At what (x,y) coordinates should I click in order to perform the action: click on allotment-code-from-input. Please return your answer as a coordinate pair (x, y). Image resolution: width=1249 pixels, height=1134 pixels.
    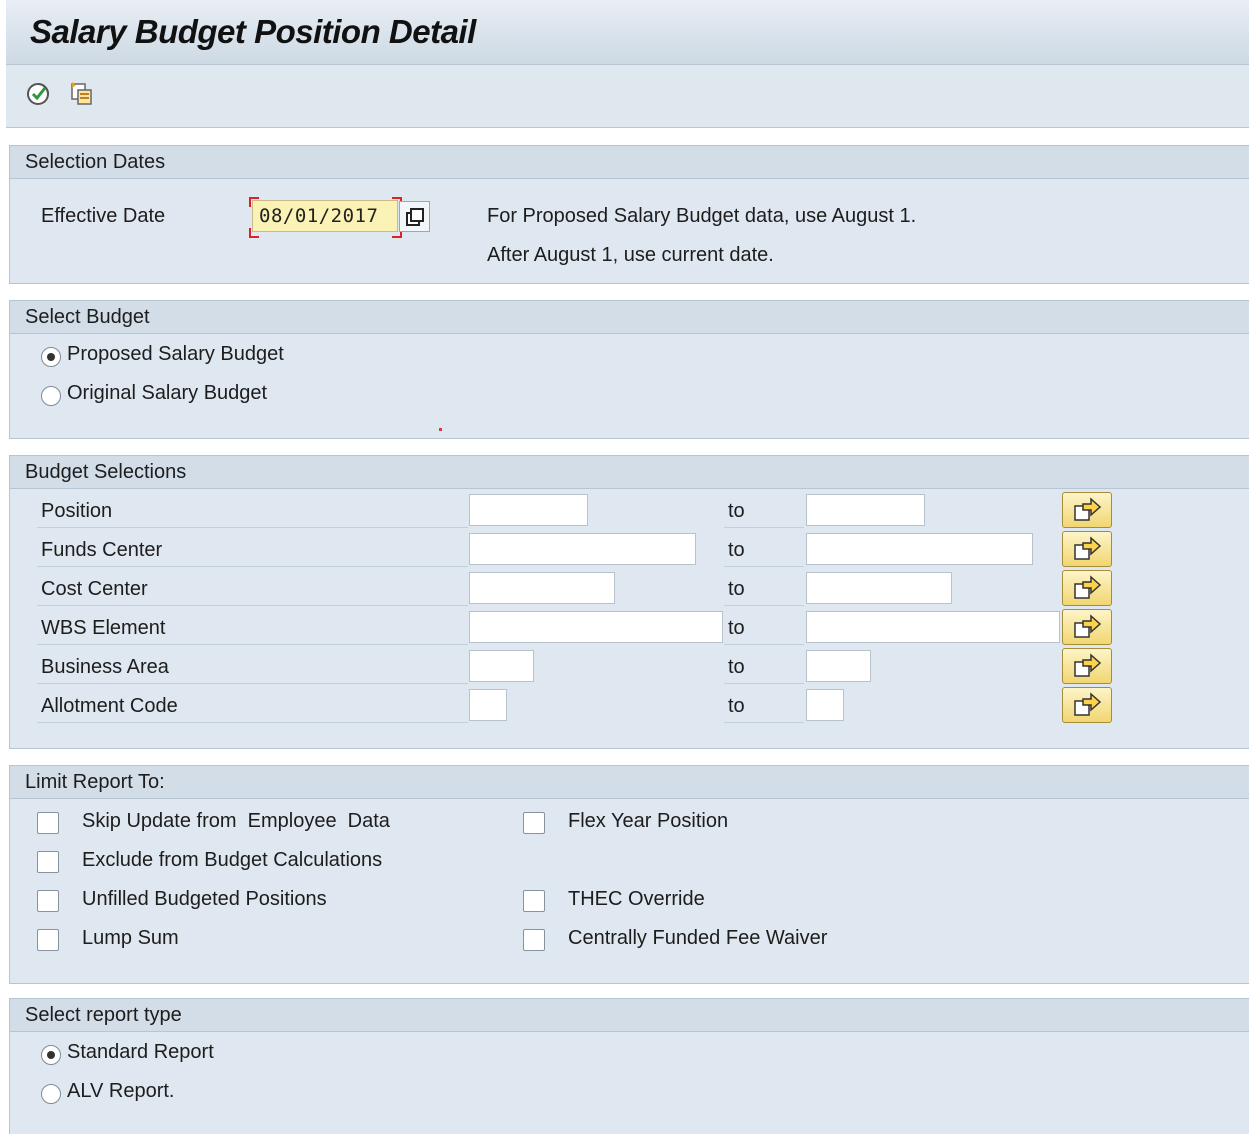
    Looking at the image, I should click on (488, 705).